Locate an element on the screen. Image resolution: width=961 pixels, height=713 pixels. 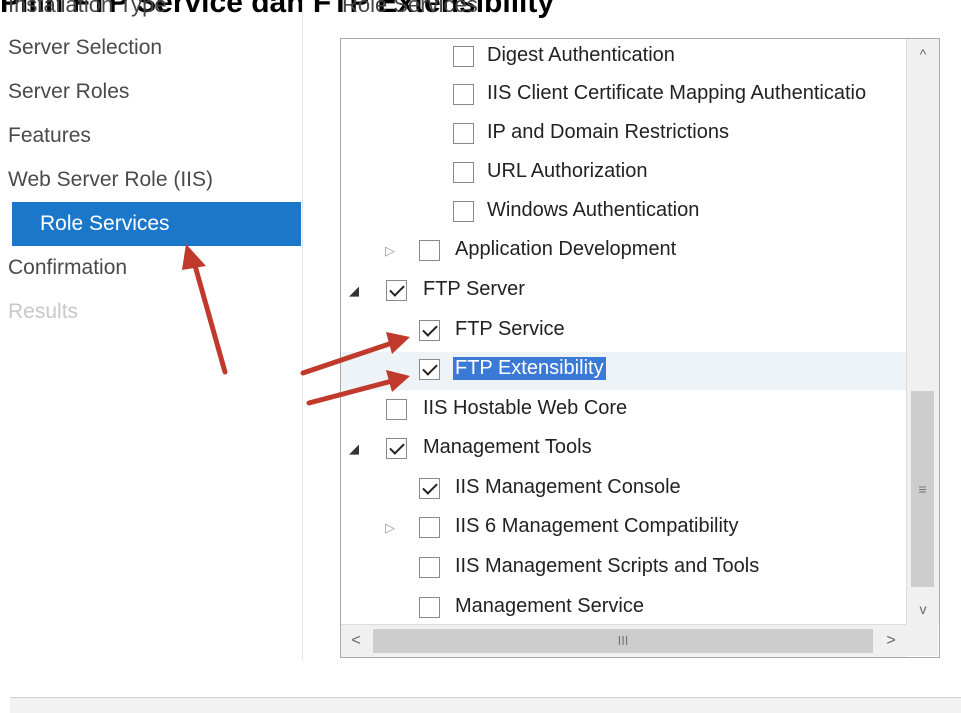
scrollbar-corner is located at coordinates (922, 640).